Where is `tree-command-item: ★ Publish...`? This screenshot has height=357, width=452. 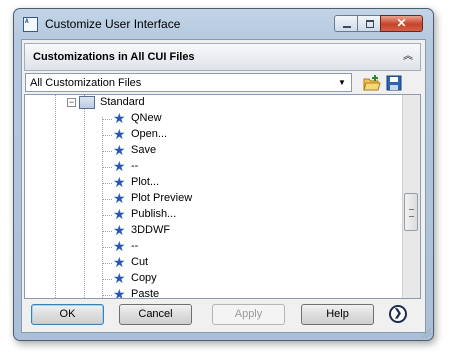
tree-command-item: ★ Publish... is located at coordinates (214, 215).